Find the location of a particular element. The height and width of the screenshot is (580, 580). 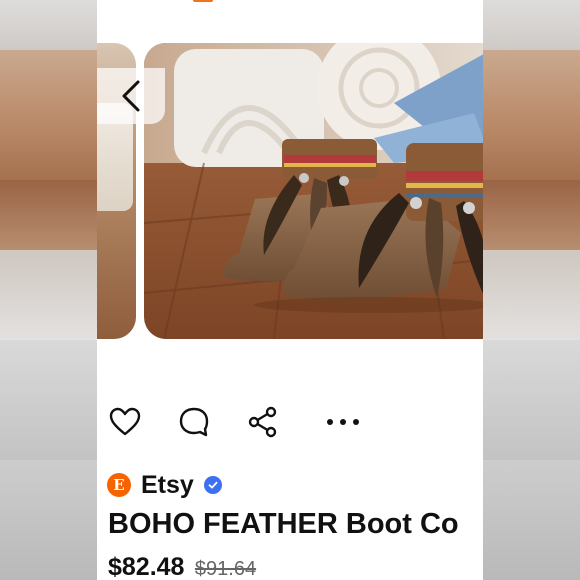

more-dots-icon is located at coordinates (343, 422).